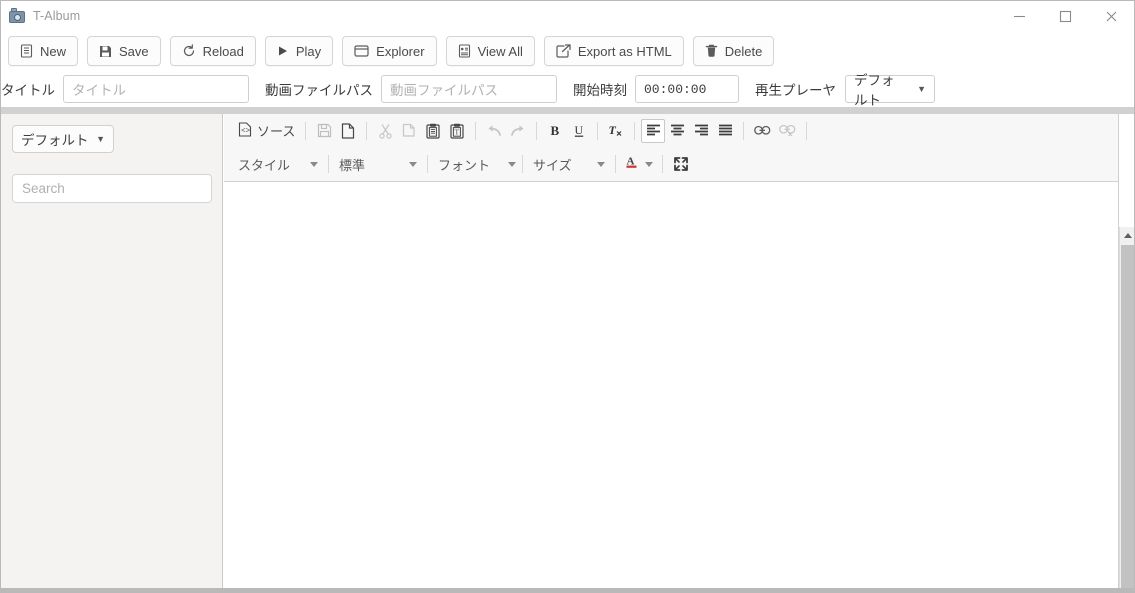  I want to click on search-input: Search, so click(112, 188).